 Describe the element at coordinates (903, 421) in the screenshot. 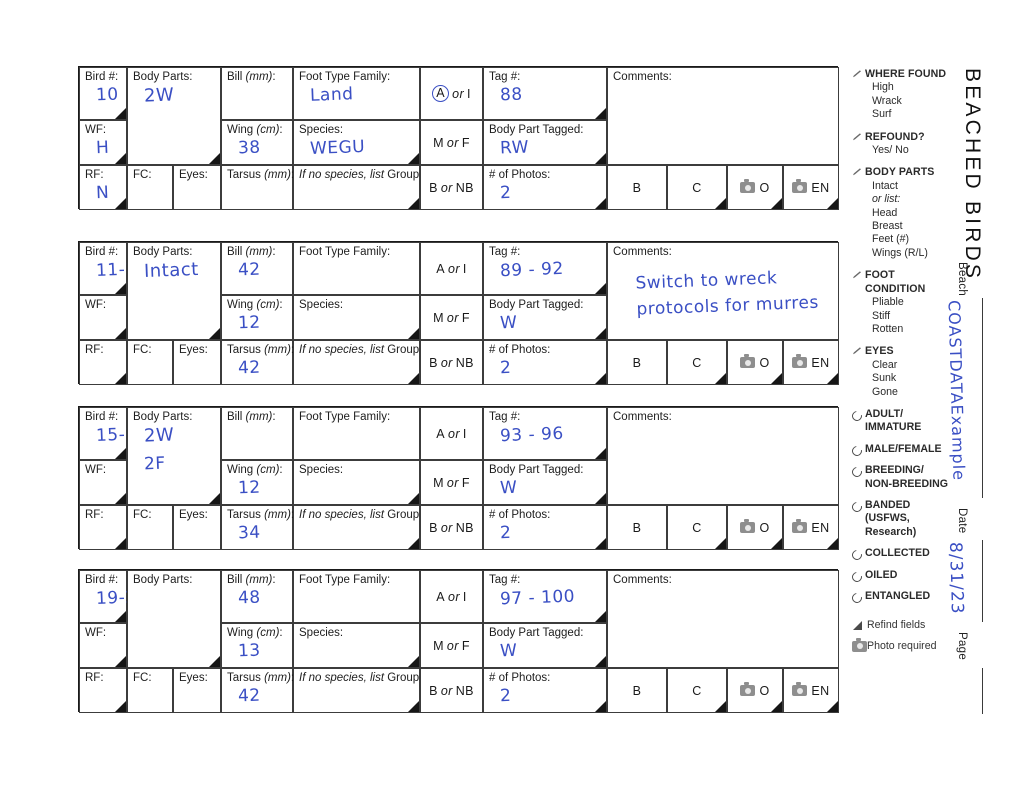

I see `legend-option: ADULT/IMMATURE` at that location.